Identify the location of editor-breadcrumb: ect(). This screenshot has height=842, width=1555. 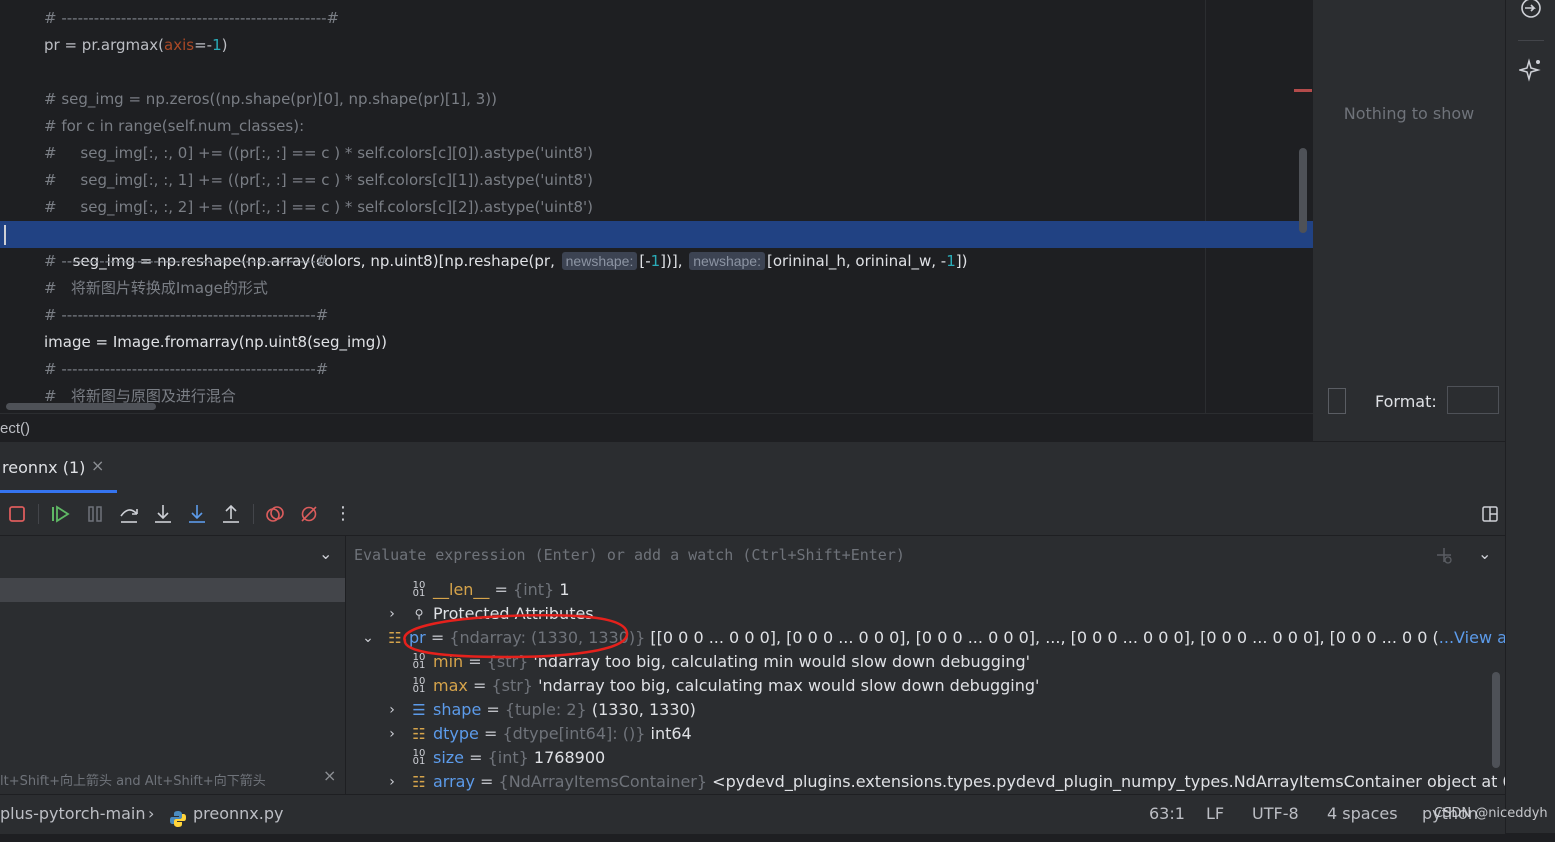
(656, 427).